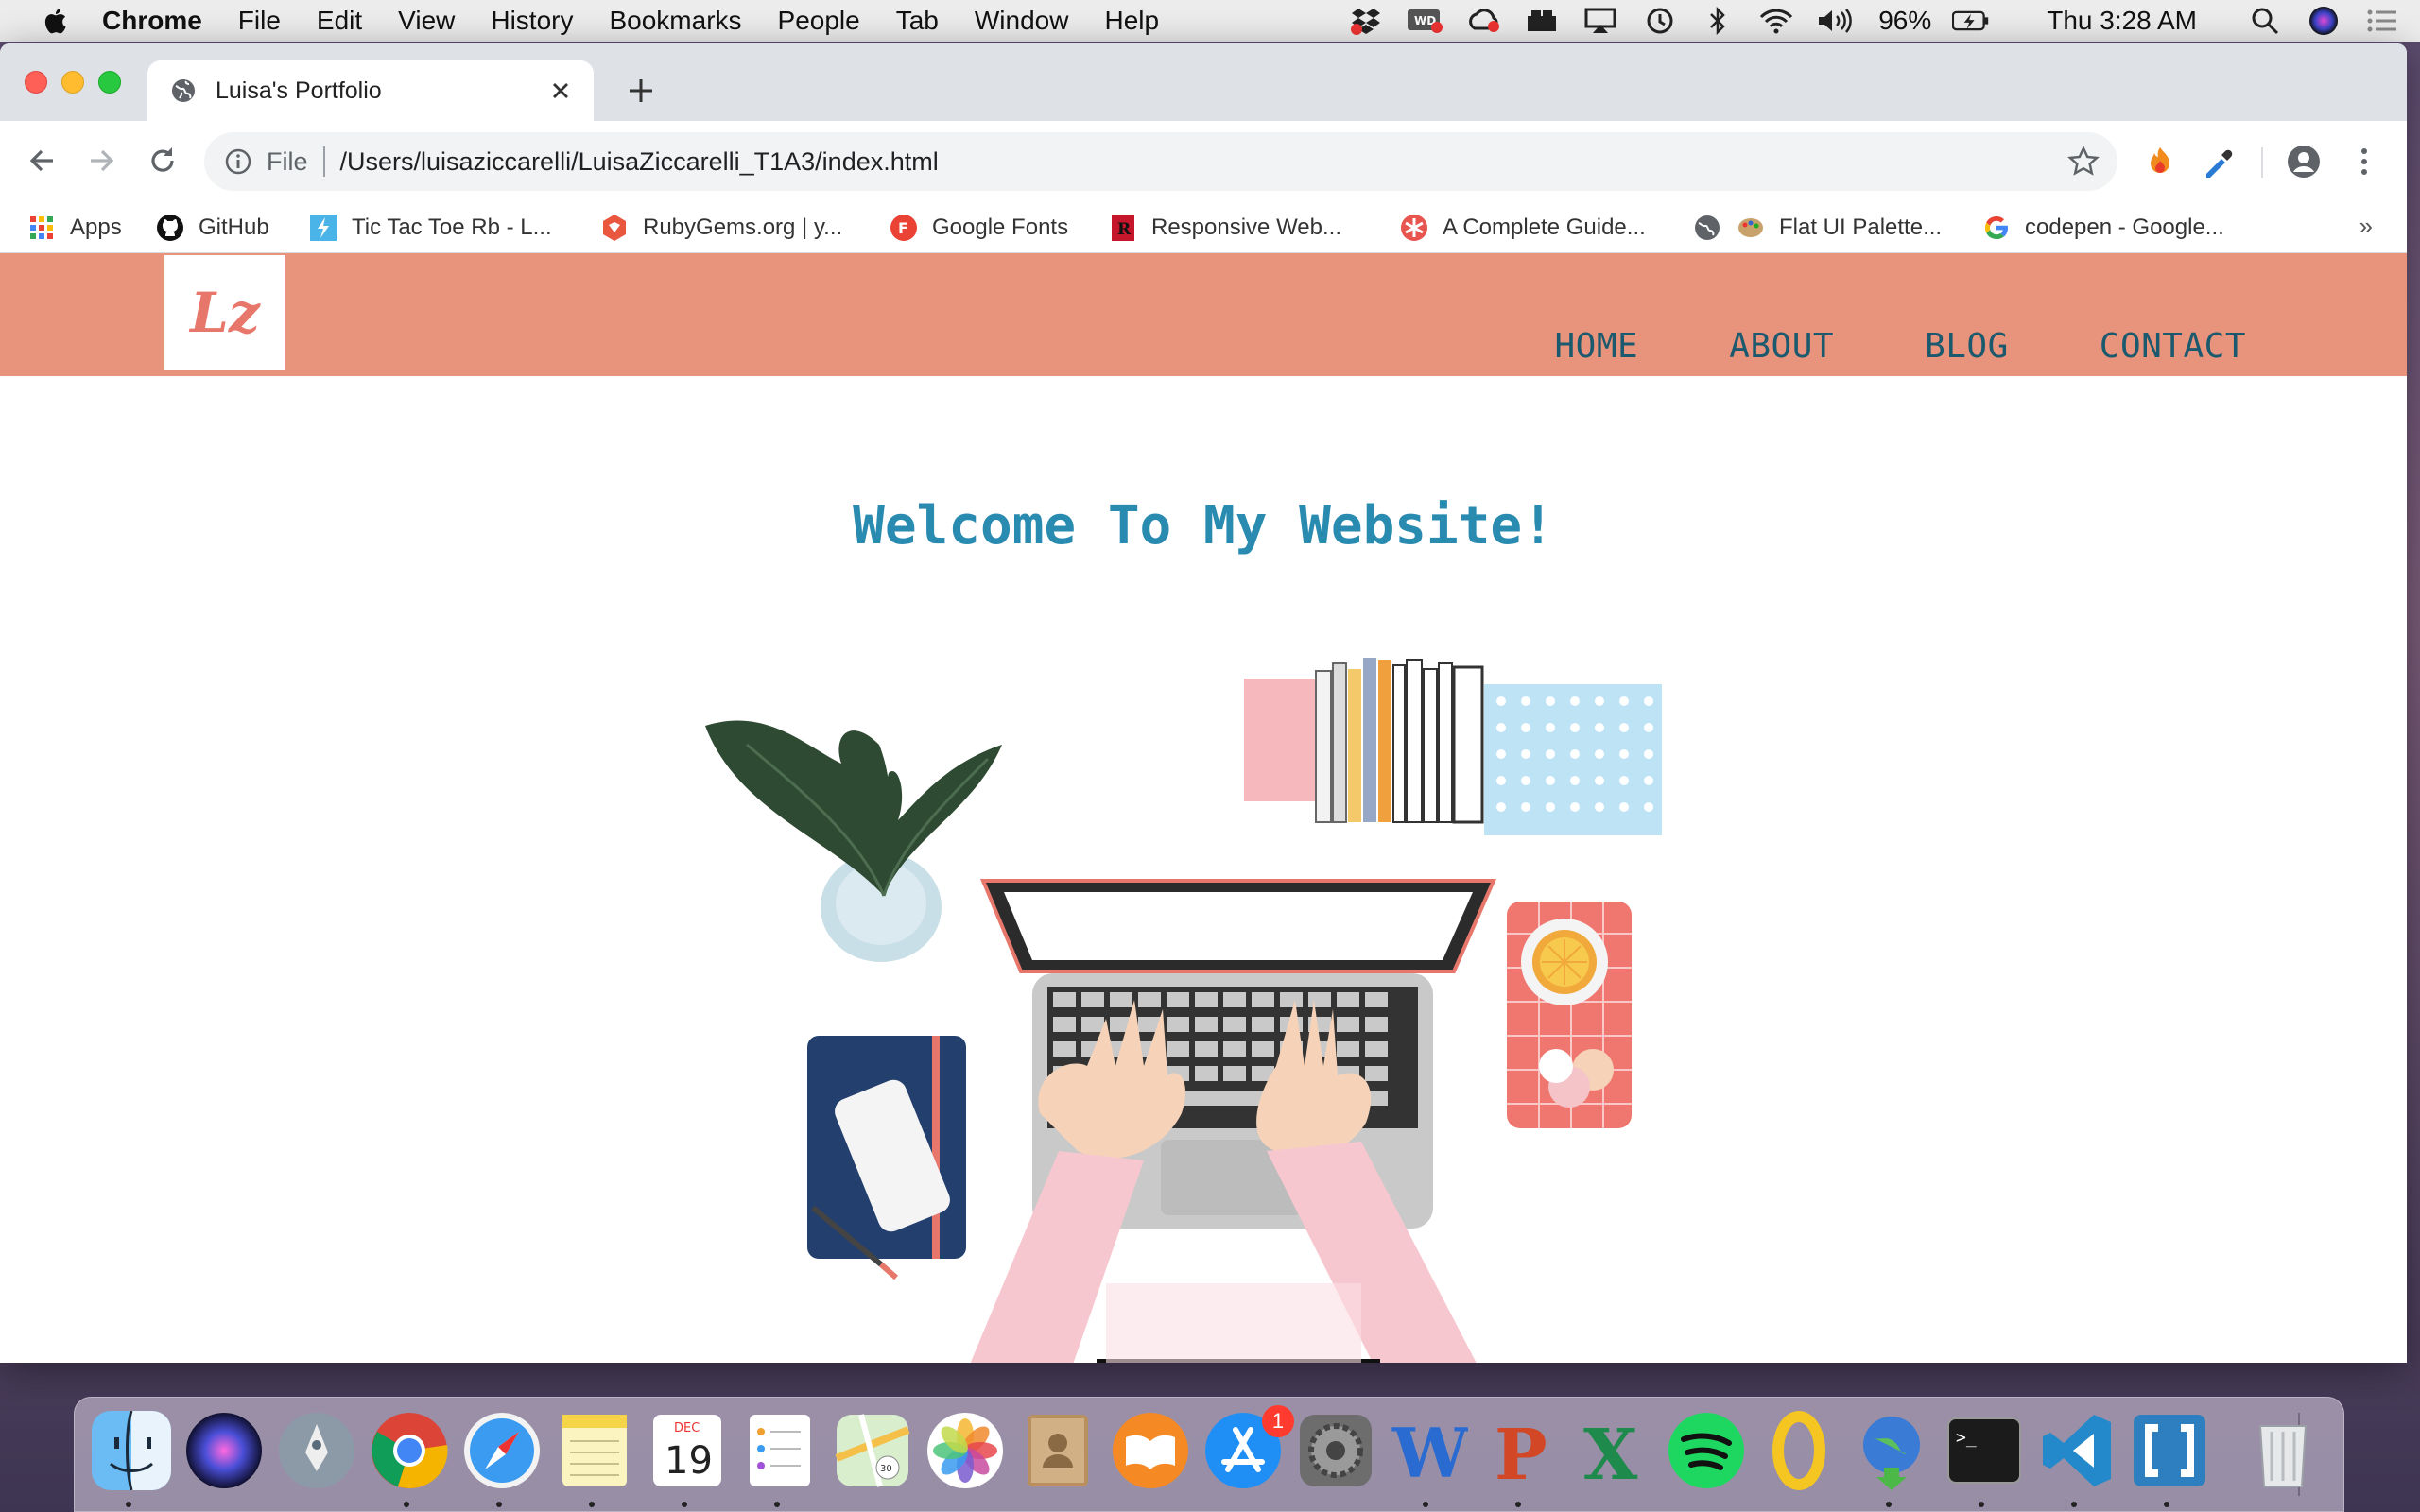 The height and width of the screenshot is (1512, 2420). Describe the element at coordinates (2366, 226) in the screenshot. I see `bookmarks-overflow-chevron: »` at that location.